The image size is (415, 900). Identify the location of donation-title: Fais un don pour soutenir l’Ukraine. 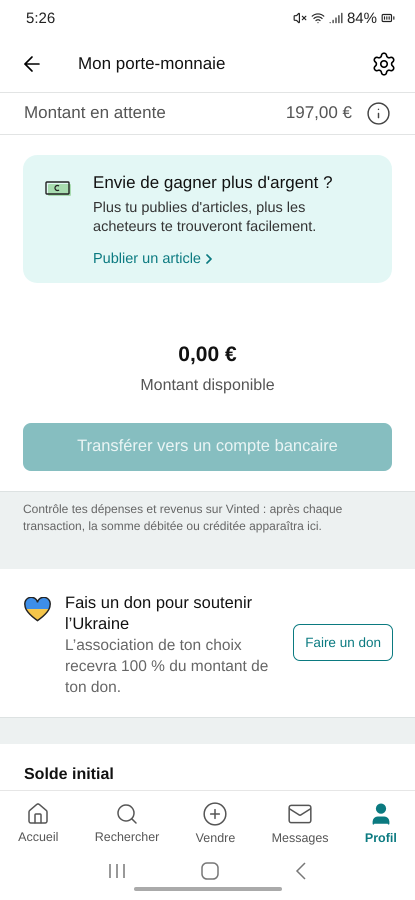
(159, 613).